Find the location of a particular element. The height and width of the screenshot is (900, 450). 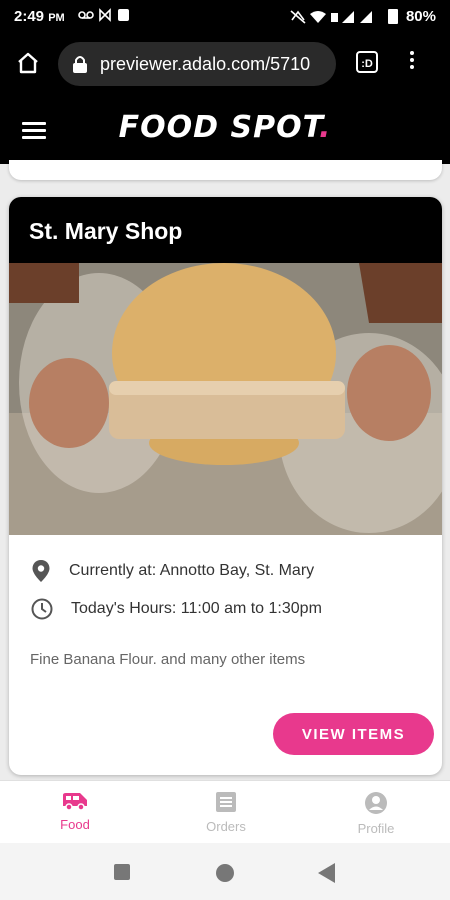

app-logo: FOOD SPOT. is located at coordinates (225, 127).